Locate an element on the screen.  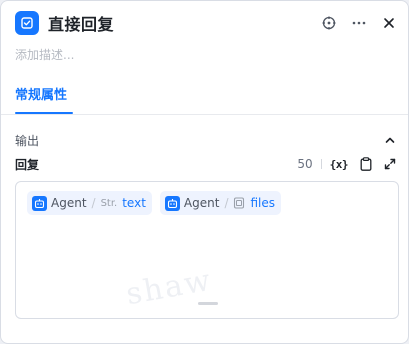
variable-chip-files: Agent / files is located at coordinates (220, 203).